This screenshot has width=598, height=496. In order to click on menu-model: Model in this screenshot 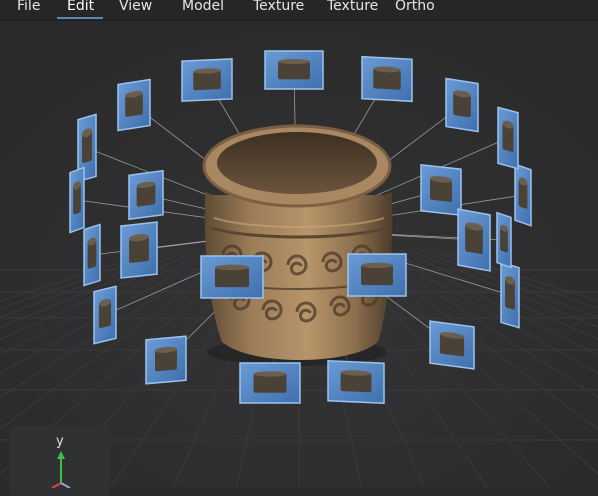, I will do `click(203, 8)`.